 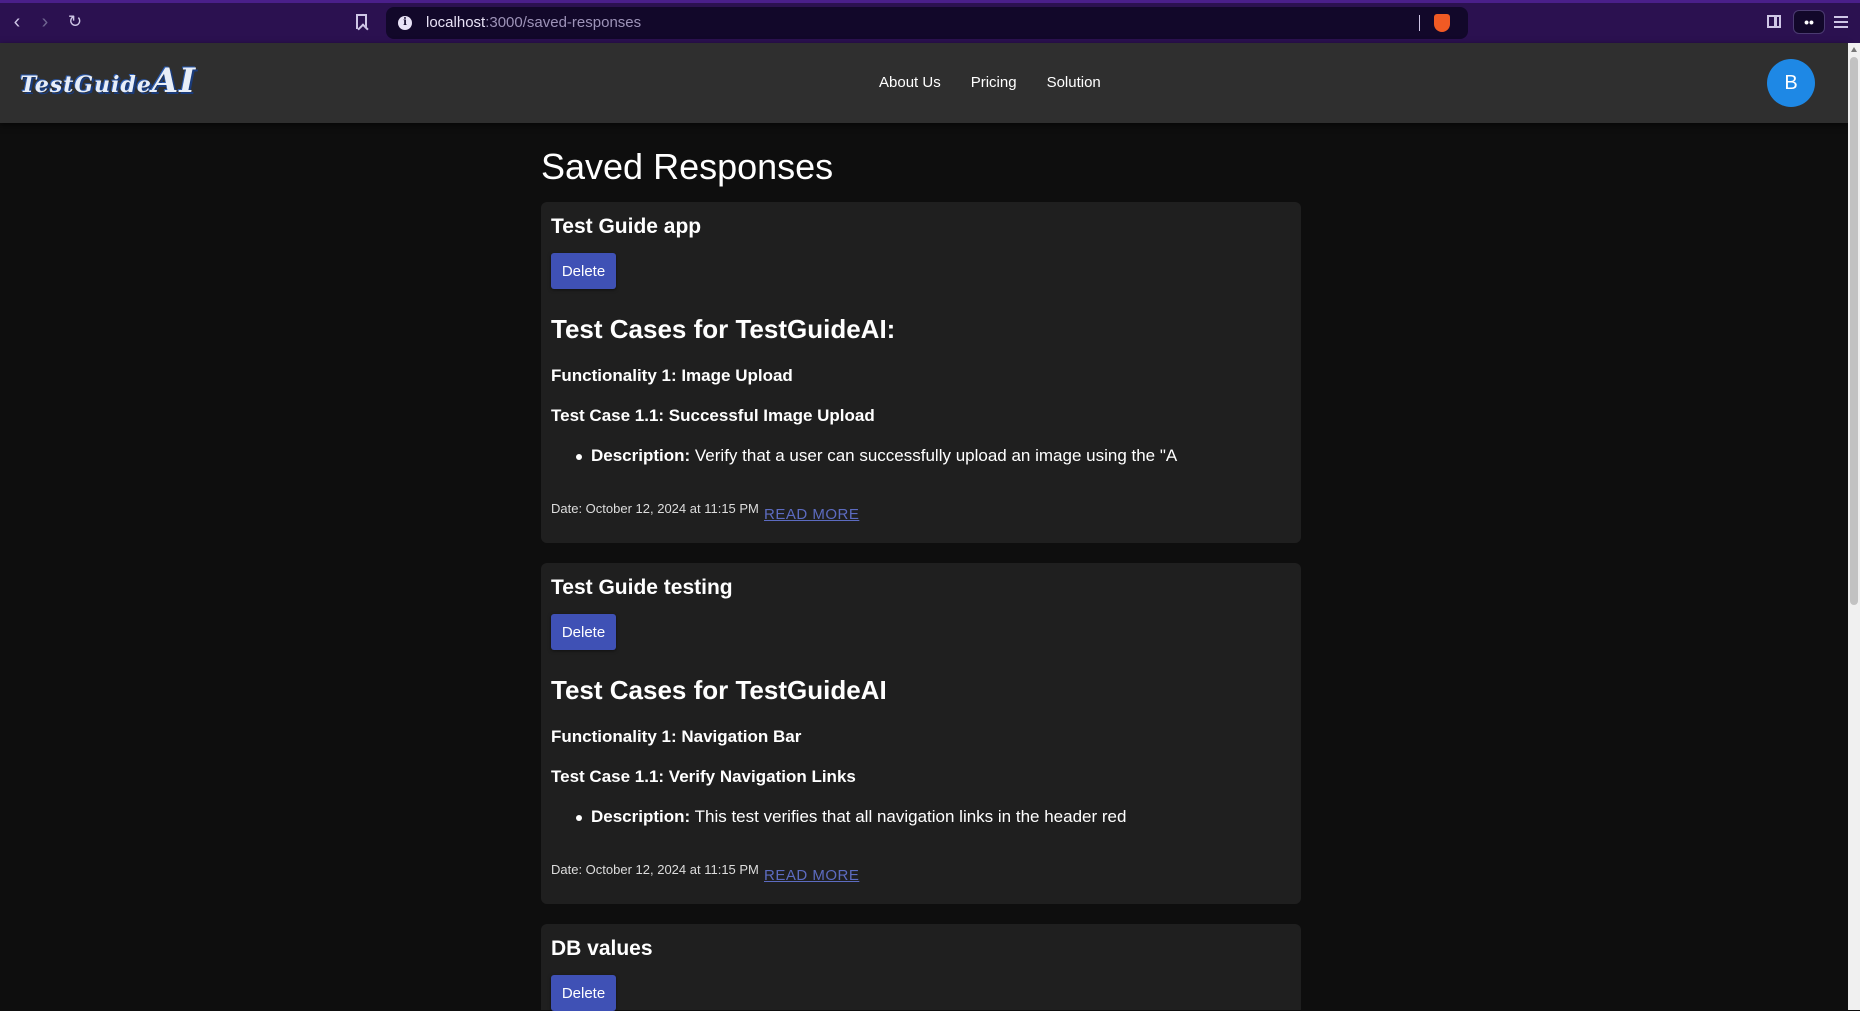 What do you see at coordinates (1419, 23) in the screenshot?
I see `url-divider` at bounding box center [1419, 23].